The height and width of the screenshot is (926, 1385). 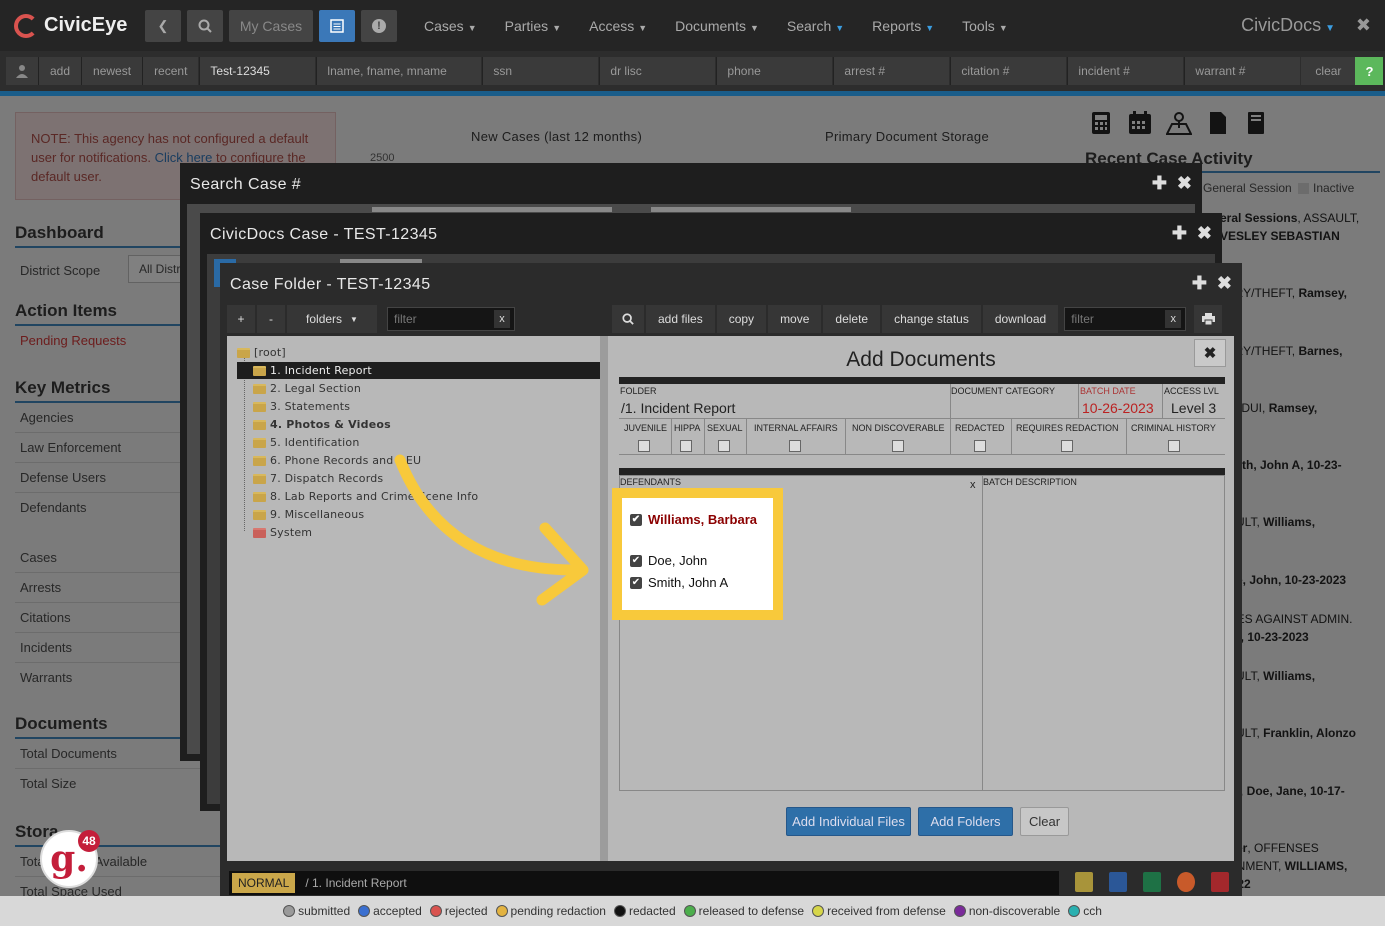 I want to click on ssn-input: ssn, so click(x=540, y=71).